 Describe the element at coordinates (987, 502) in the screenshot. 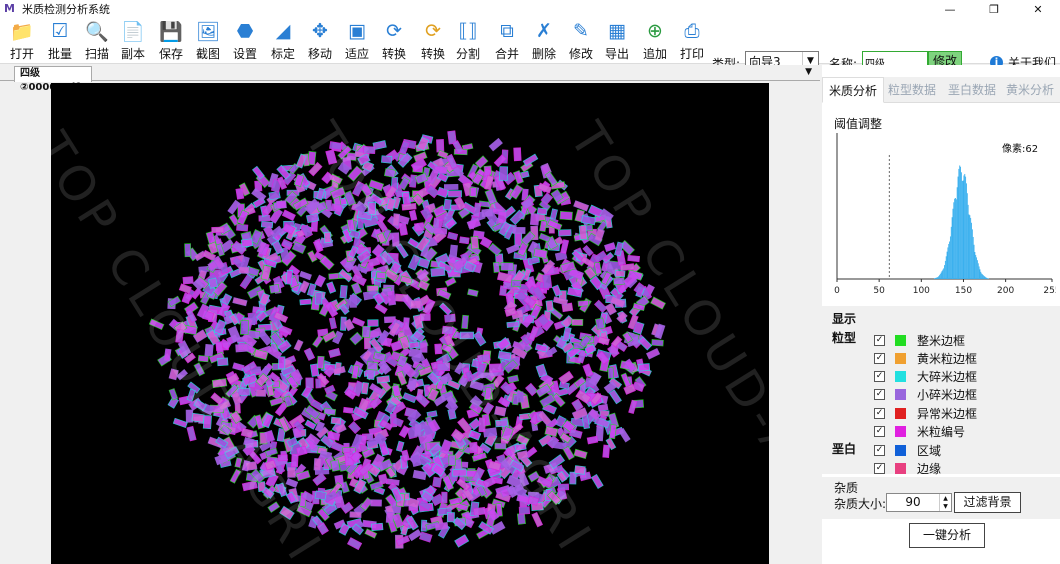

I see `filter-background-button: 过滤背景` at that location.